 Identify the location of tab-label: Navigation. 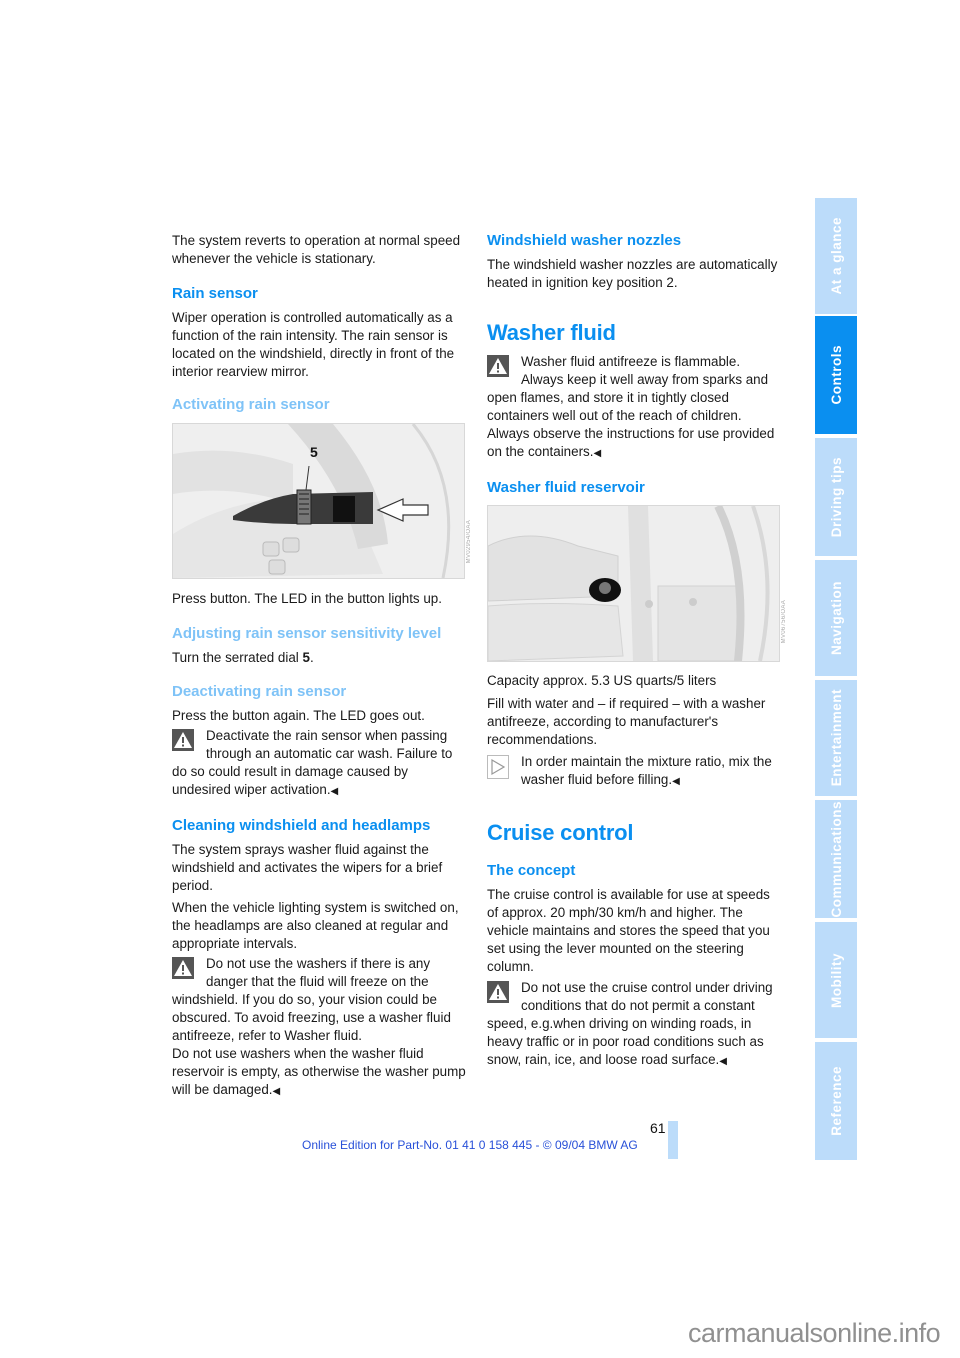
(836, 617).